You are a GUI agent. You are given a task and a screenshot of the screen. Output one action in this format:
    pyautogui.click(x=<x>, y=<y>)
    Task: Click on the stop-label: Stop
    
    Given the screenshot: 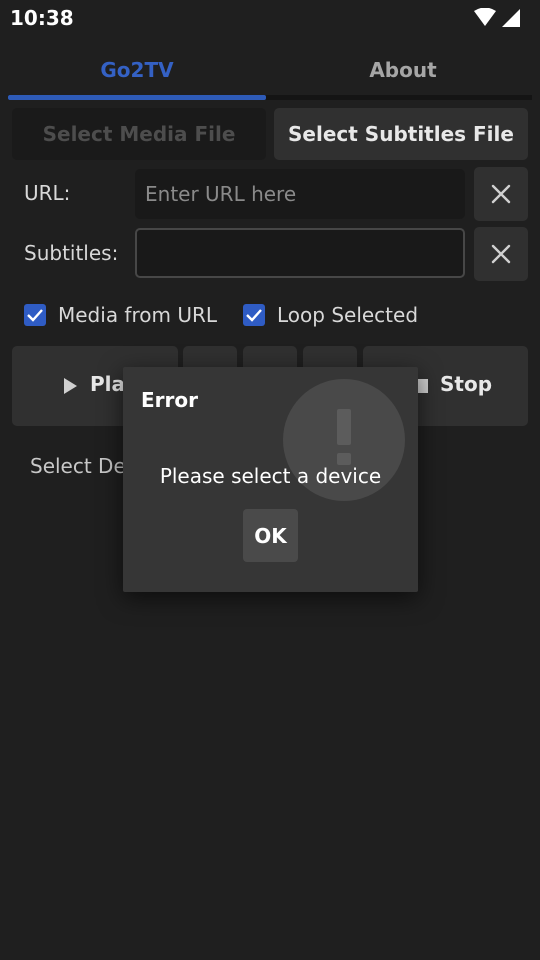 What is the action you would take?
    pyautogui.click(x=466, y=384)
    